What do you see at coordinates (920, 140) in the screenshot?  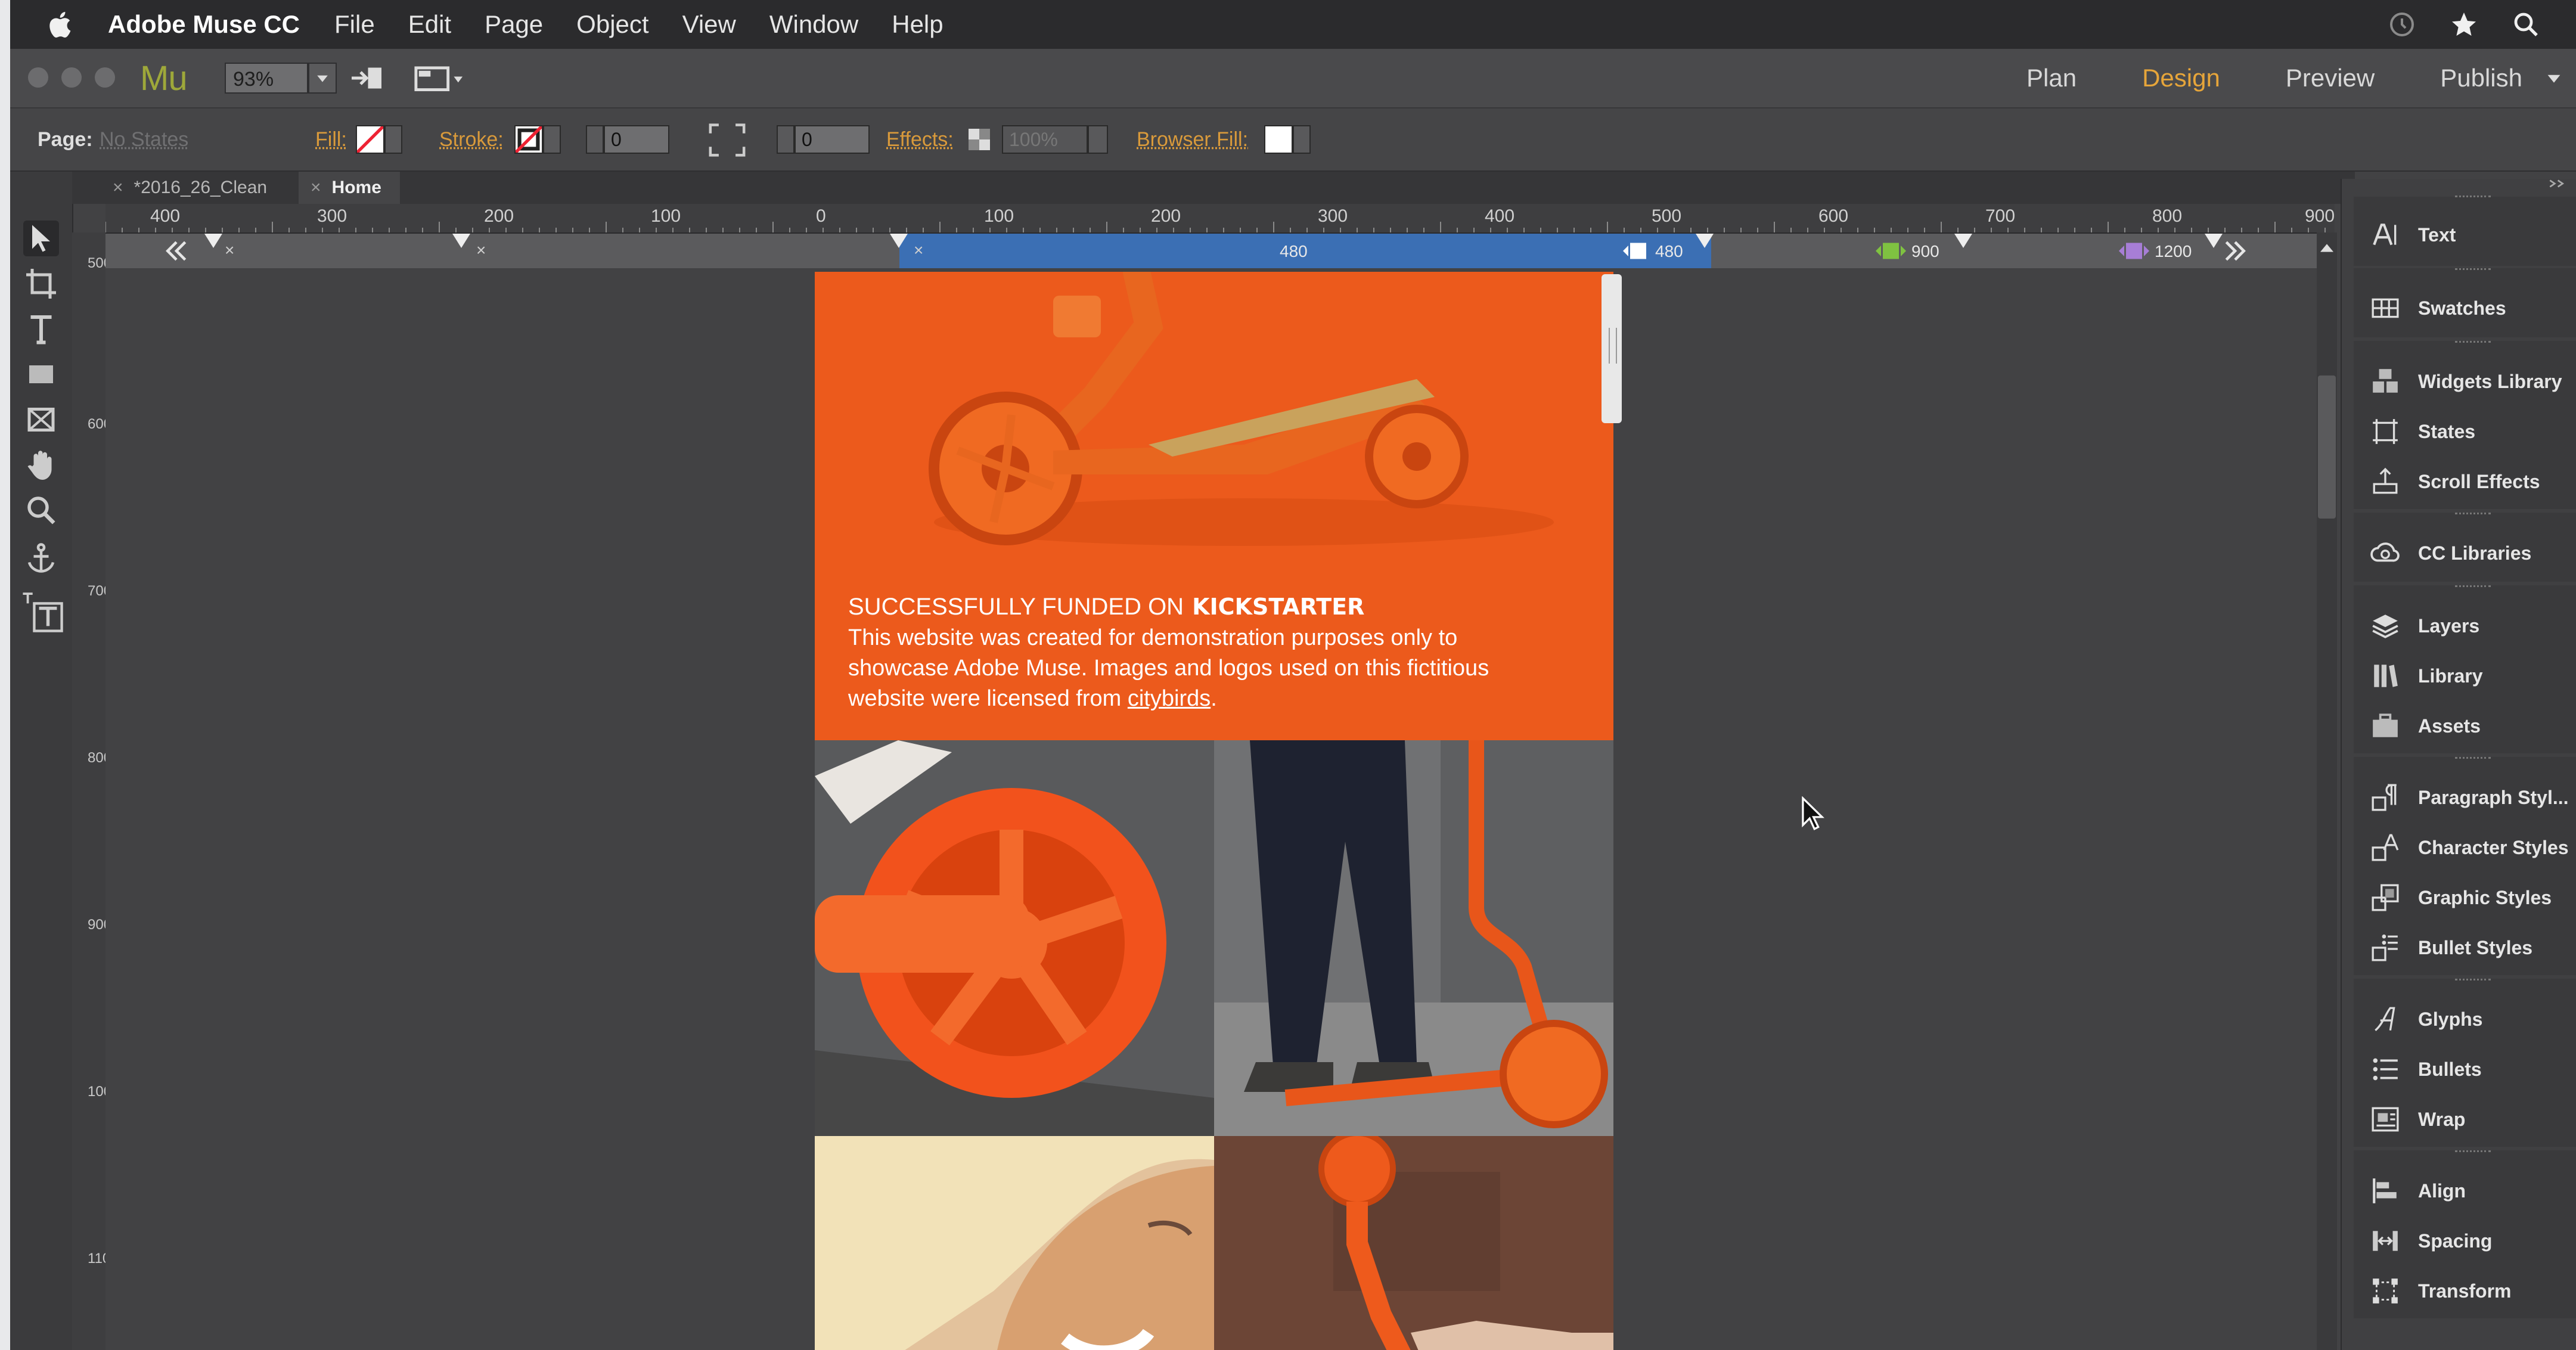 I see `effects-label: Effects:` at bounding box center [920, 140].